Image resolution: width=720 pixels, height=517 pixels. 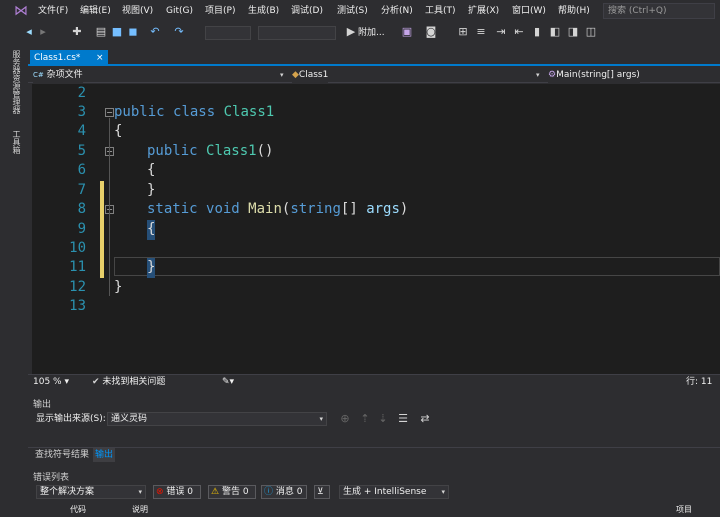 What do you see at coordinates (151, 170) in the screenshot?
I see `code-line-6: {` at bounding box center [151, 170].